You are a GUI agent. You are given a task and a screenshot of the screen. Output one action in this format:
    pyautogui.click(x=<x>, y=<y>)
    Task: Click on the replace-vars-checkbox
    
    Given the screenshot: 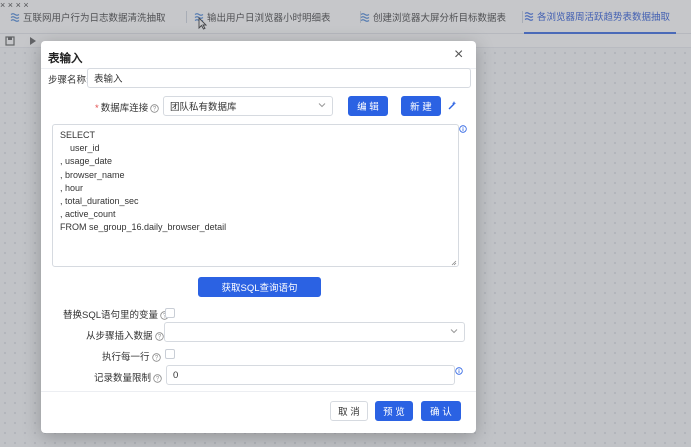 What is the action you would take?
    pyautogui.click(x=170, y=313)
    